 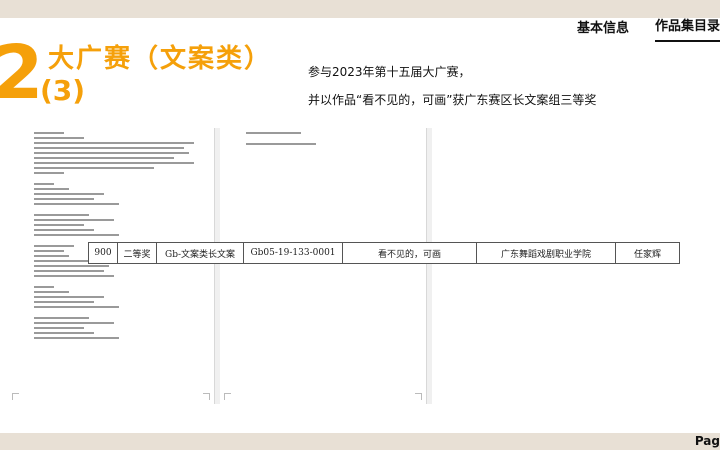 I want to click on section-subnumber: (3), so click(x=63, y=90).